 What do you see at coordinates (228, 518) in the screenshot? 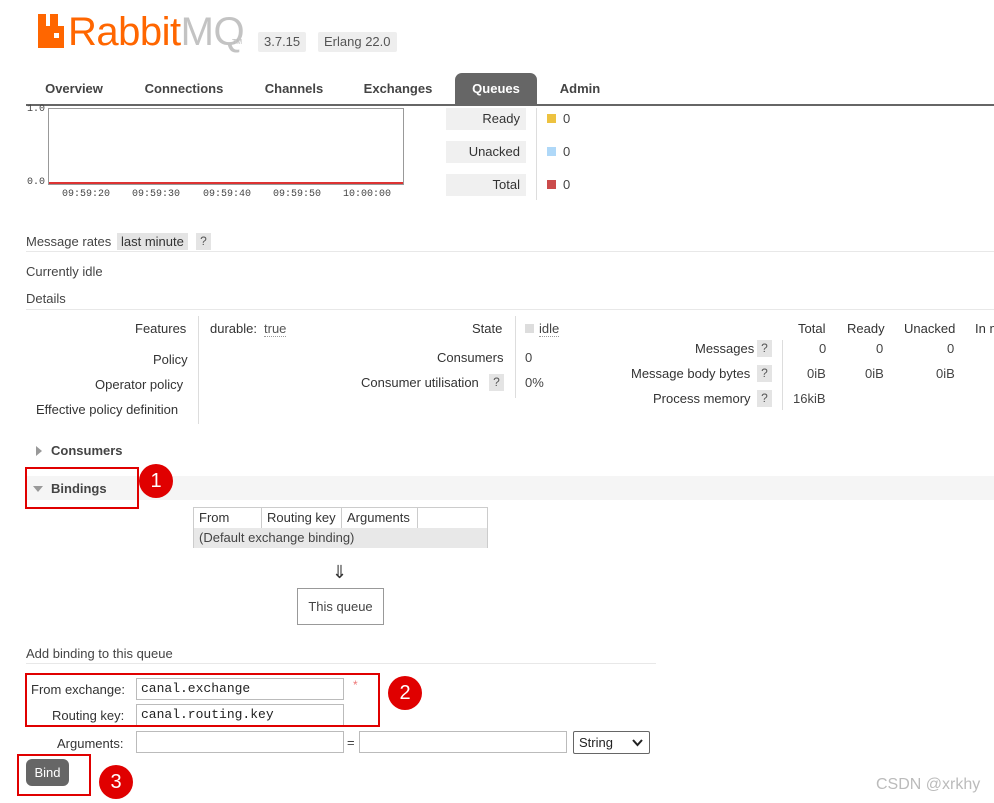
I see `bindings-header-from: From` at bounding box center [228, 518].